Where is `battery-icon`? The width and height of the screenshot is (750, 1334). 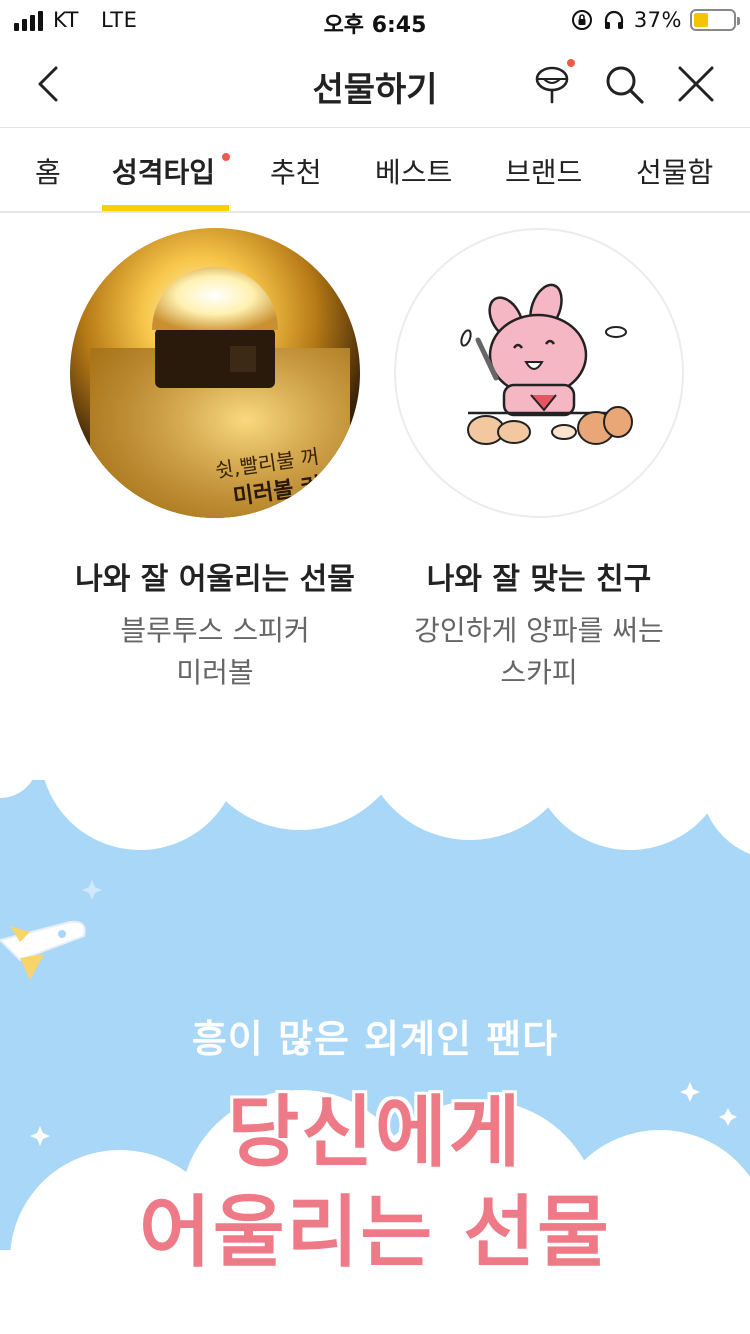 battery-icon is located at coordinates (715, 20).